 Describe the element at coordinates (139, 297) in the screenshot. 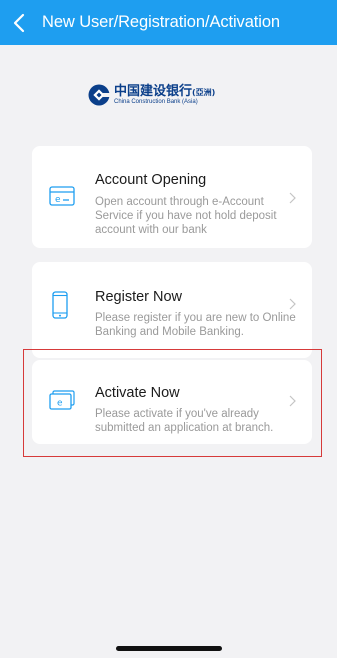

I see `option-title: Register Now` at that location.